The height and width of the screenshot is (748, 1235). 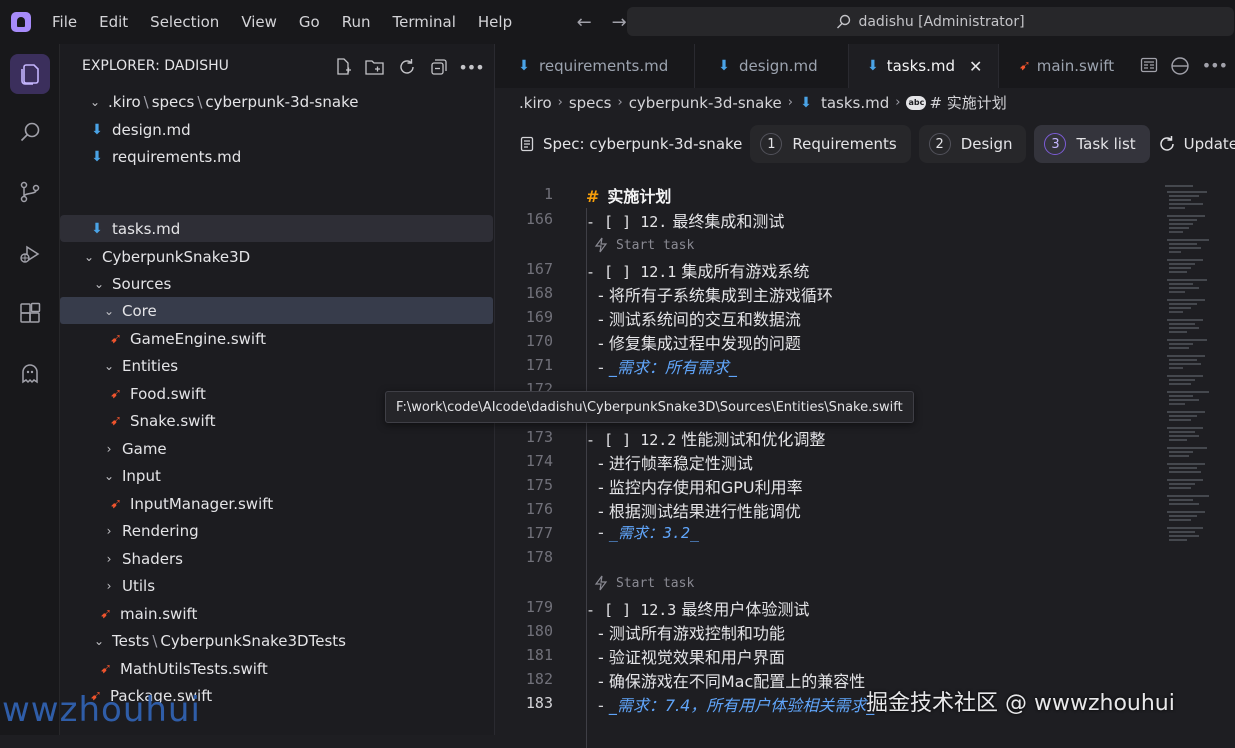 What do you see at coordinates (276, 558) in the screenshot?
I see `tree-item-shaders: › Shaders` at bounding box center [276, 558].